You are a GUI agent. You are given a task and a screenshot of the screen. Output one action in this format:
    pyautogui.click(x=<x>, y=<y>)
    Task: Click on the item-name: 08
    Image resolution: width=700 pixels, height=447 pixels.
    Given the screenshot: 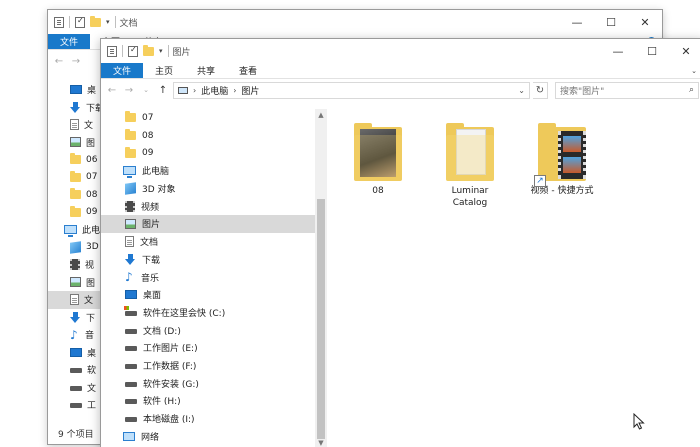 What is the action you would take?
    pyautogui.click(x=378, y=191)
    